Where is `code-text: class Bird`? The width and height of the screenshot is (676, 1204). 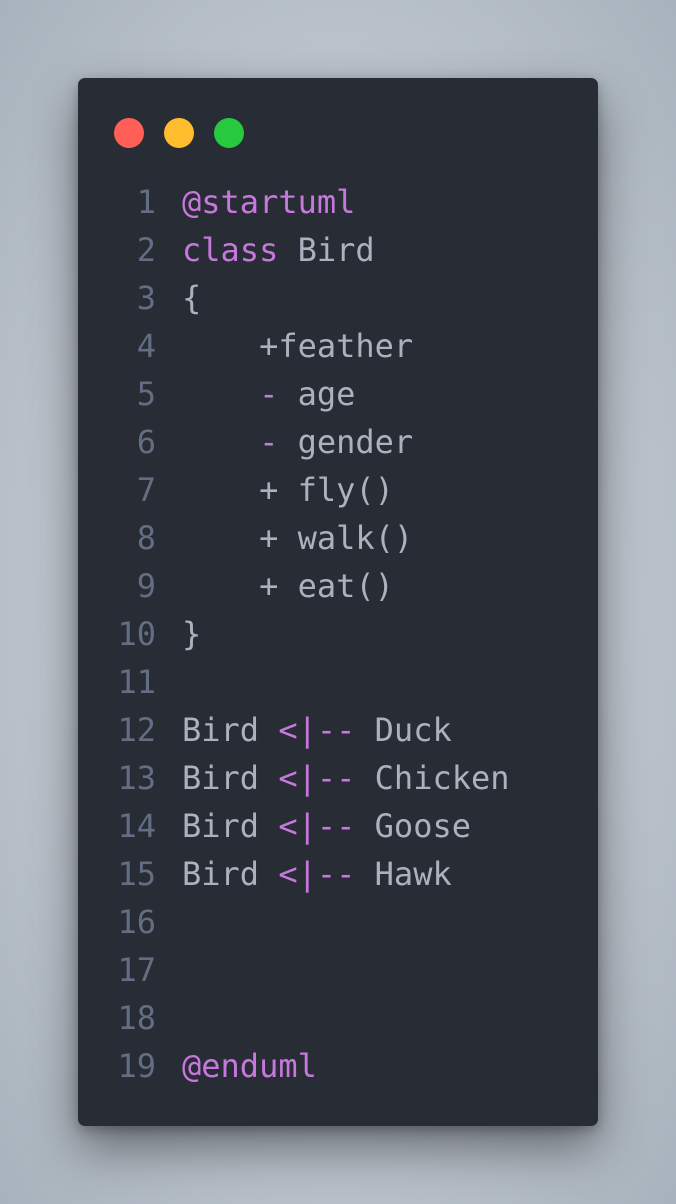 code-text: class Bird is located at coordinates (278, 250).